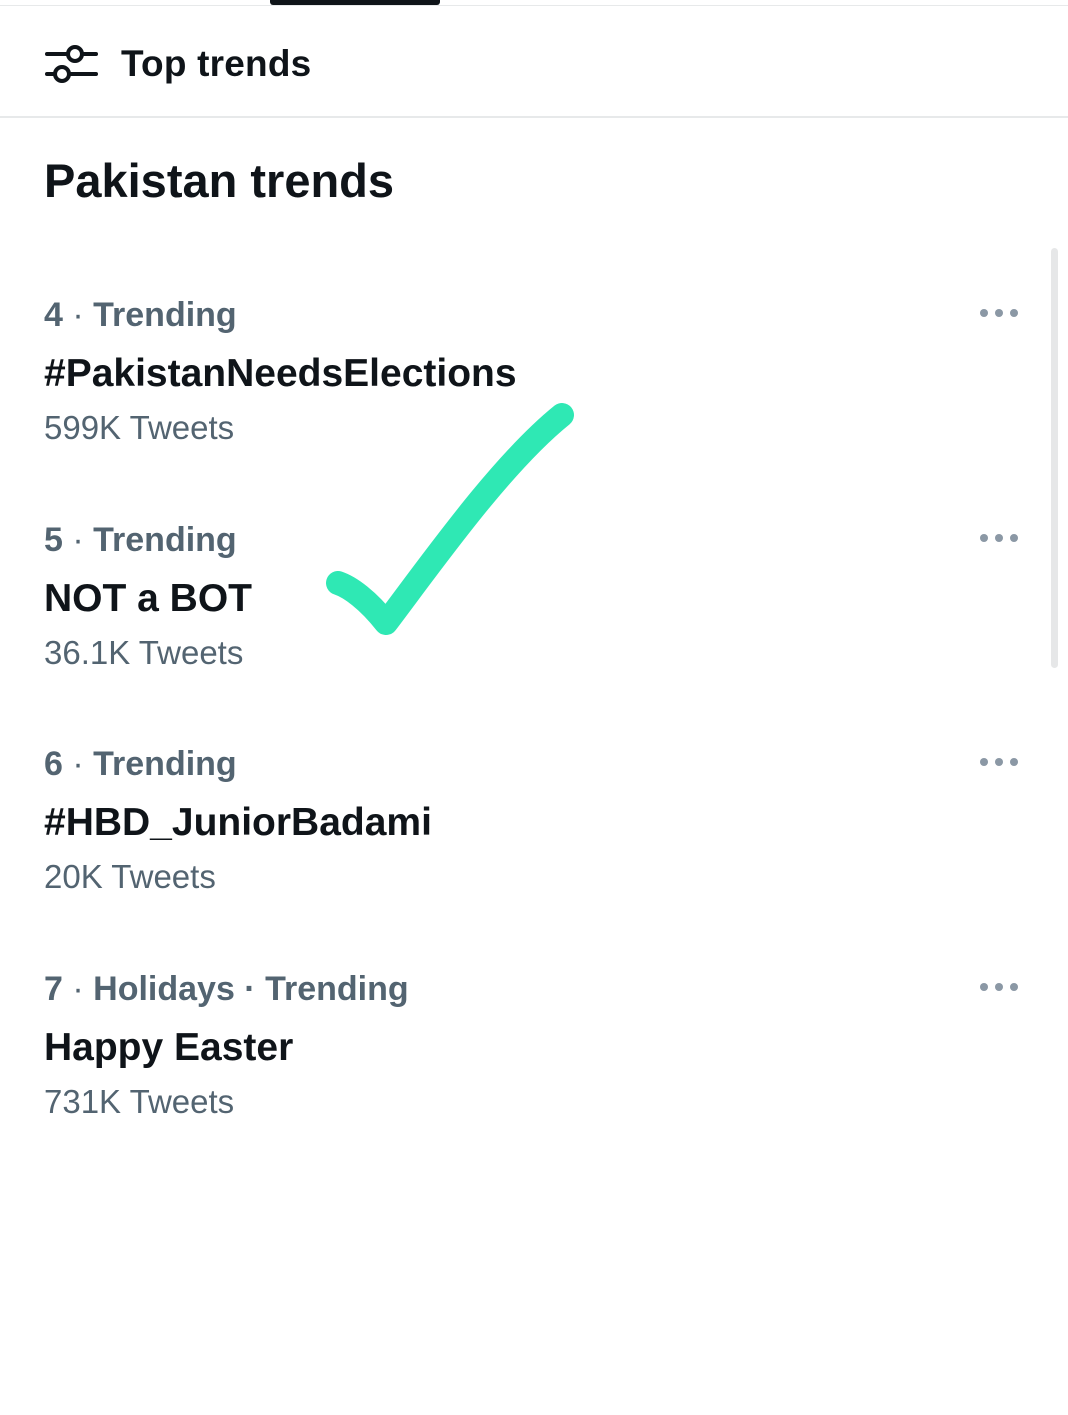 The height and width of the screenshot is (1415, 1068). What do you see at coordinates (168, 1048) in the screenshot?
I see `trend-name: Happy Easter` at bounding box center [168, 1048].